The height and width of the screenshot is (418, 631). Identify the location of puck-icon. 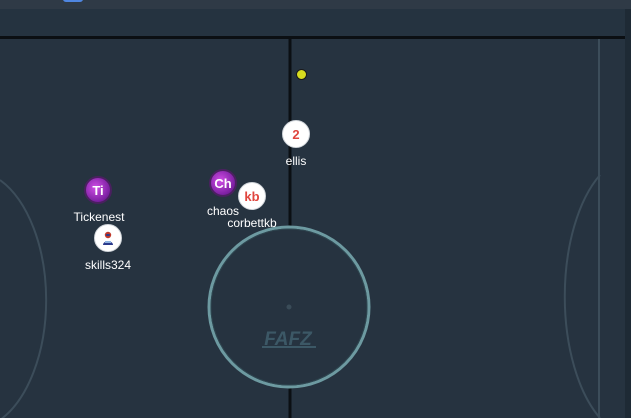
(301, 74).